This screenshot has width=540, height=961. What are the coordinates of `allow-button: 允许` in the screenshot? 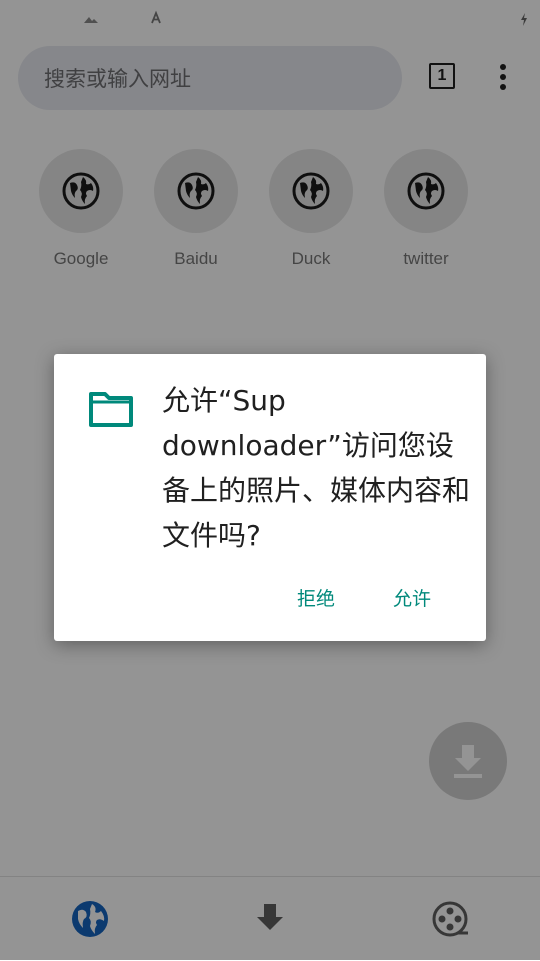 It's located at (412, 597).